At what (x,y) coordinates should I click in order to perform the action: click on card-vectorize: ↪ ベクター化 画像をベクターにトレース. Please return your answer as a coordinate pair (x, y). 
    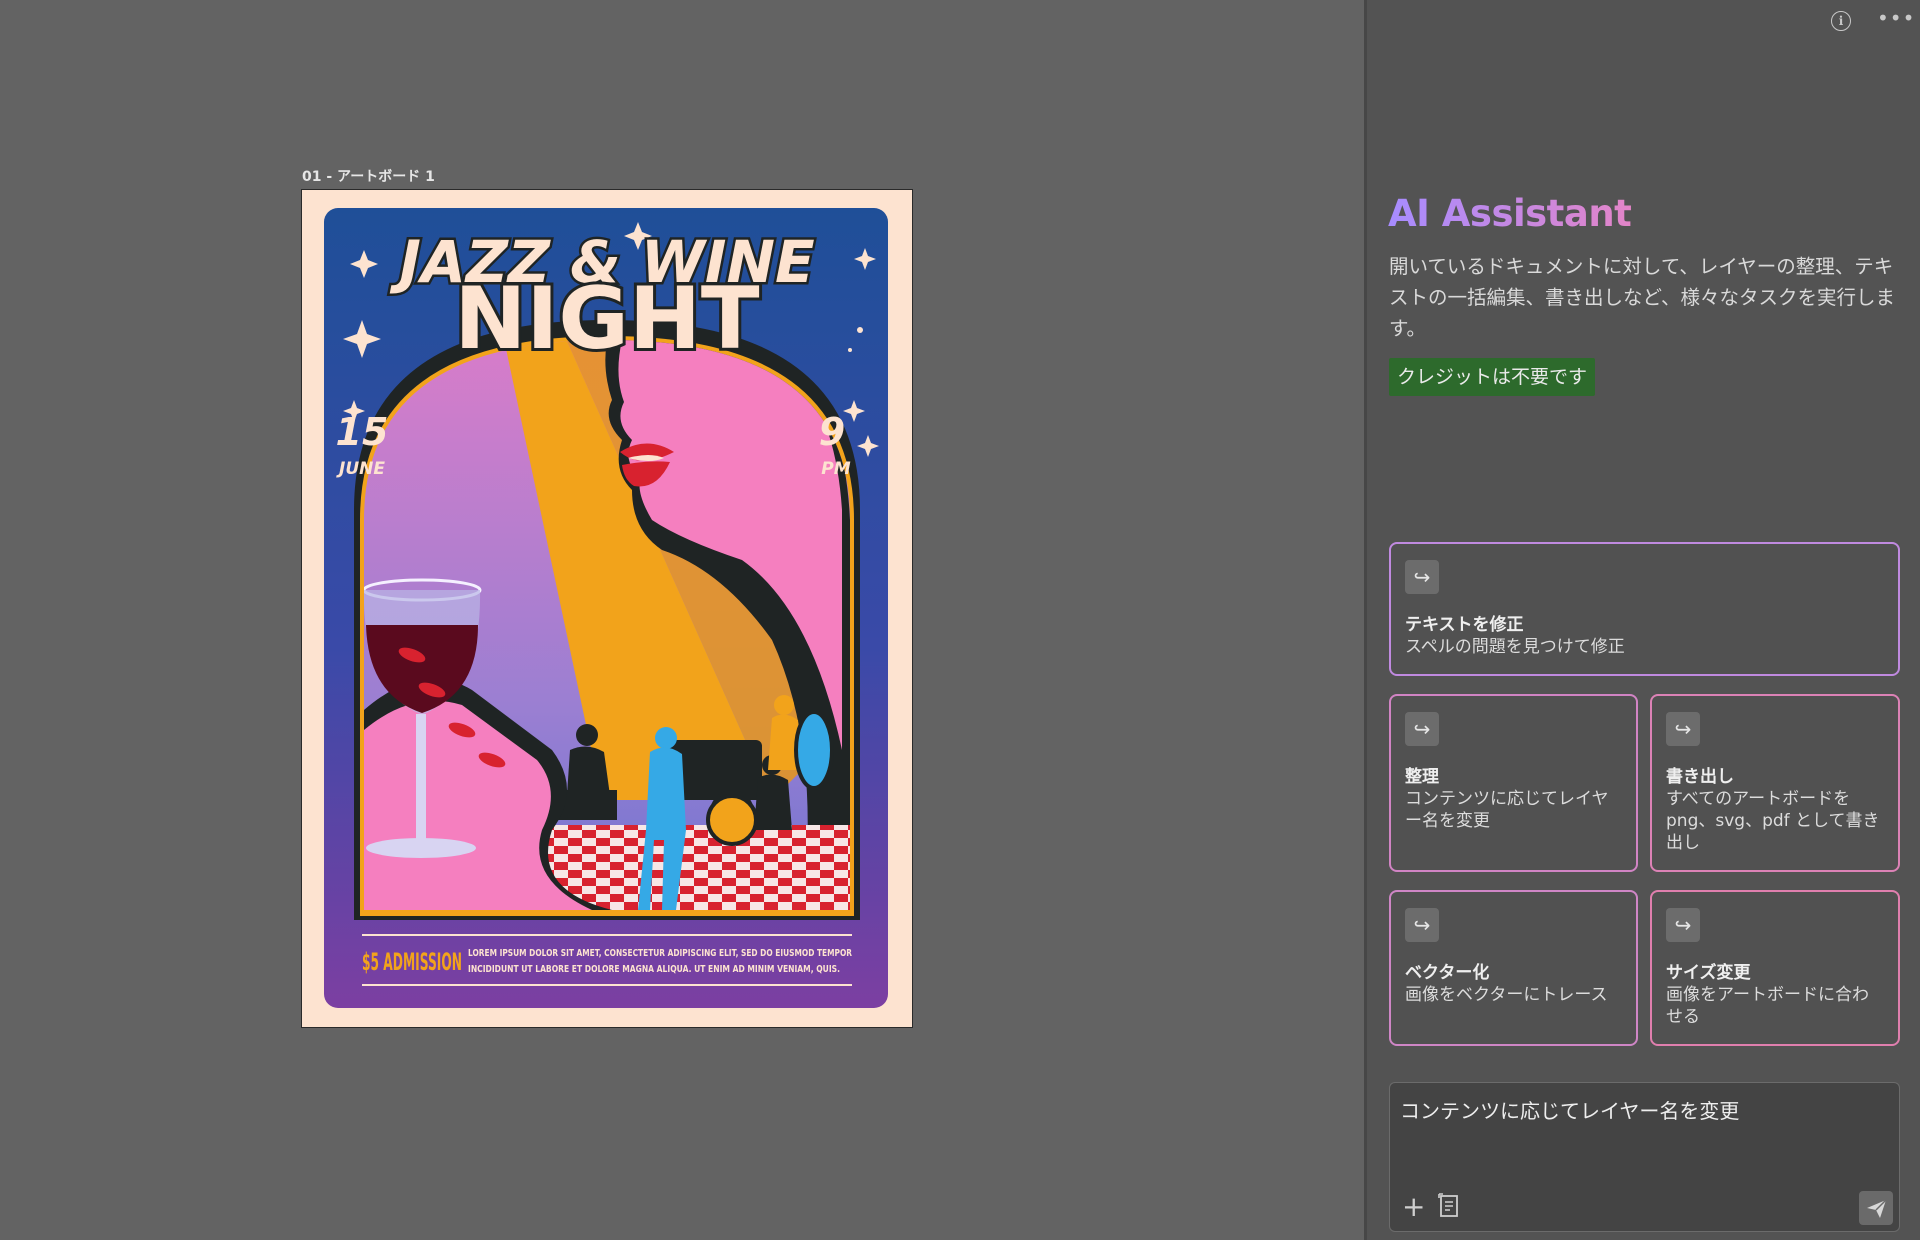
    Looking at the image, I should click on (1513, 968).